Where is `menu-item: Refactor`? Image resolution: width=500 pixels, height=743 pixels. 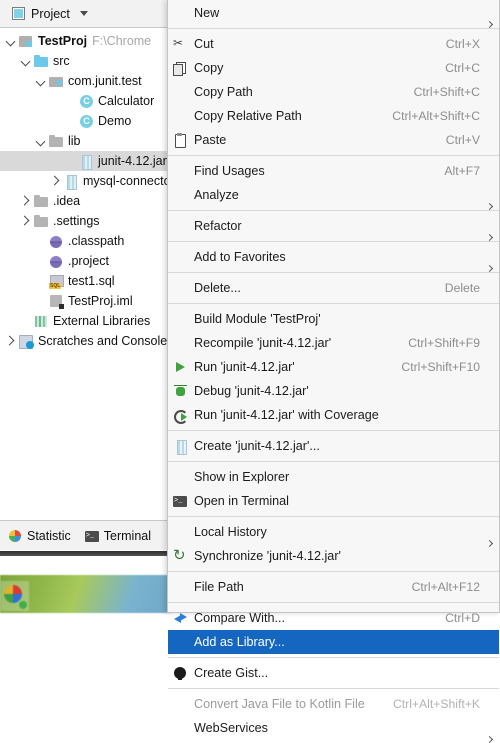 menu-item: Refactor is located at coordinates (333, 226).